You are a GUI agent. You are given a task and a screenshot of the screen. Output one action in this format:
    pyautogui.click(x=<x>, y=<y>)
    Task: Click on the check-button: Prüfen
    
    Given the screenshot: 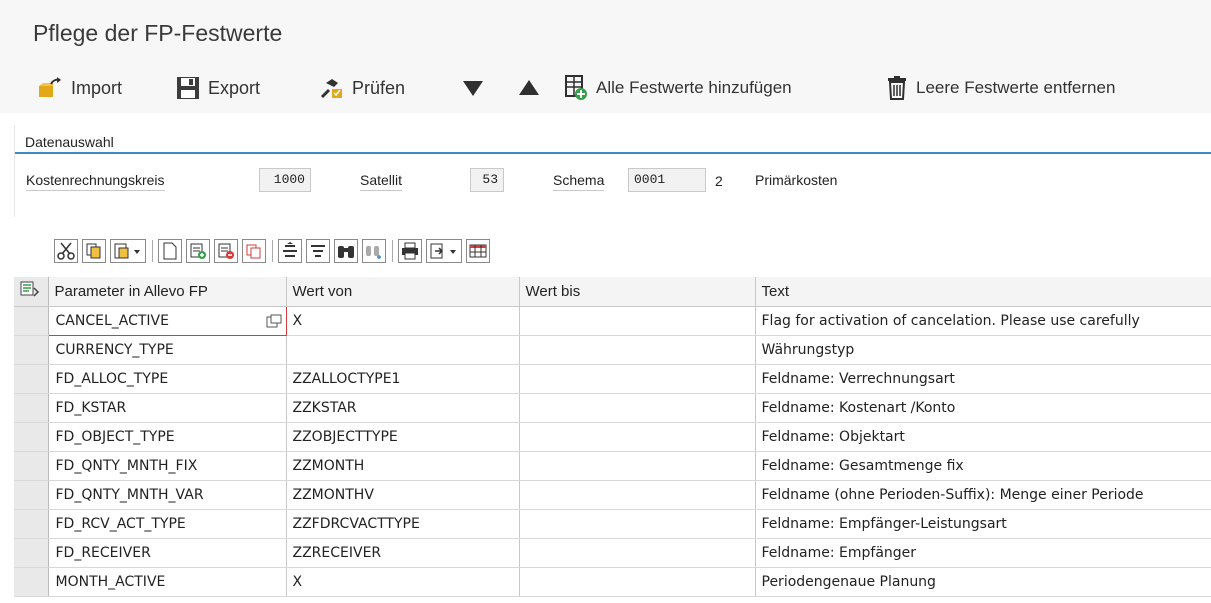 What is the action you would take?
    pyautogui.click(x=362, y=88)
    